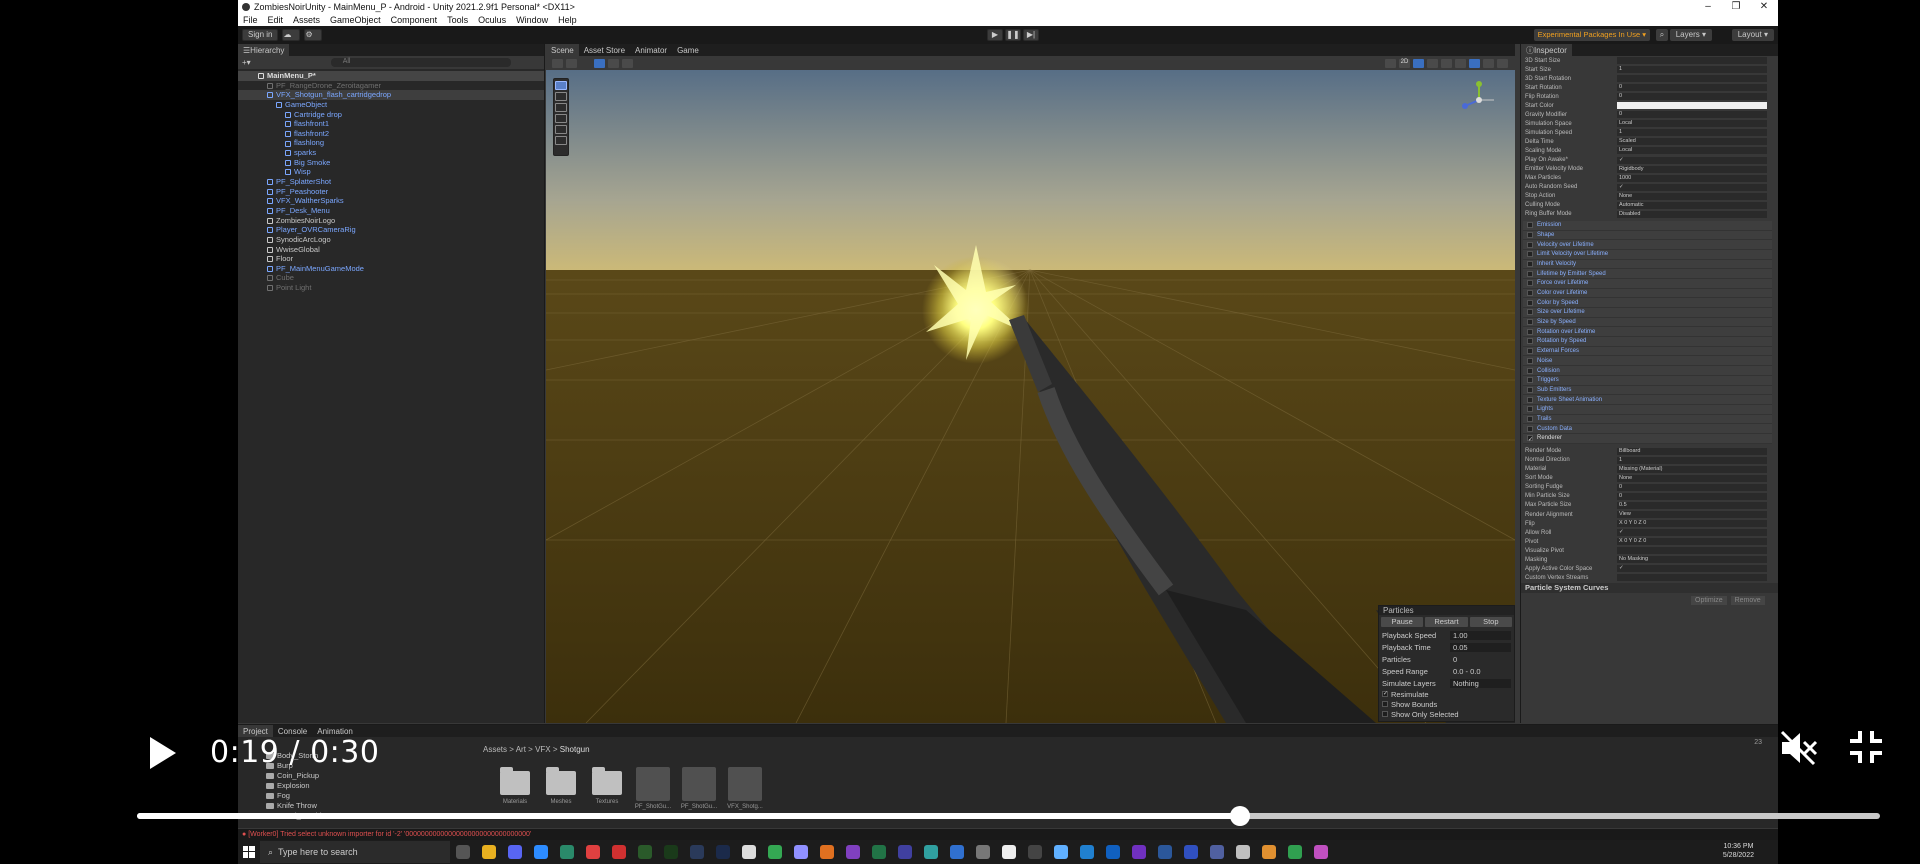  What do you see at coordinates (1591, 35) in the screenshot?
I see `experimental-packages-dropdown: Experimental Packages In Use ▾` at bounding box center [1591, 35].